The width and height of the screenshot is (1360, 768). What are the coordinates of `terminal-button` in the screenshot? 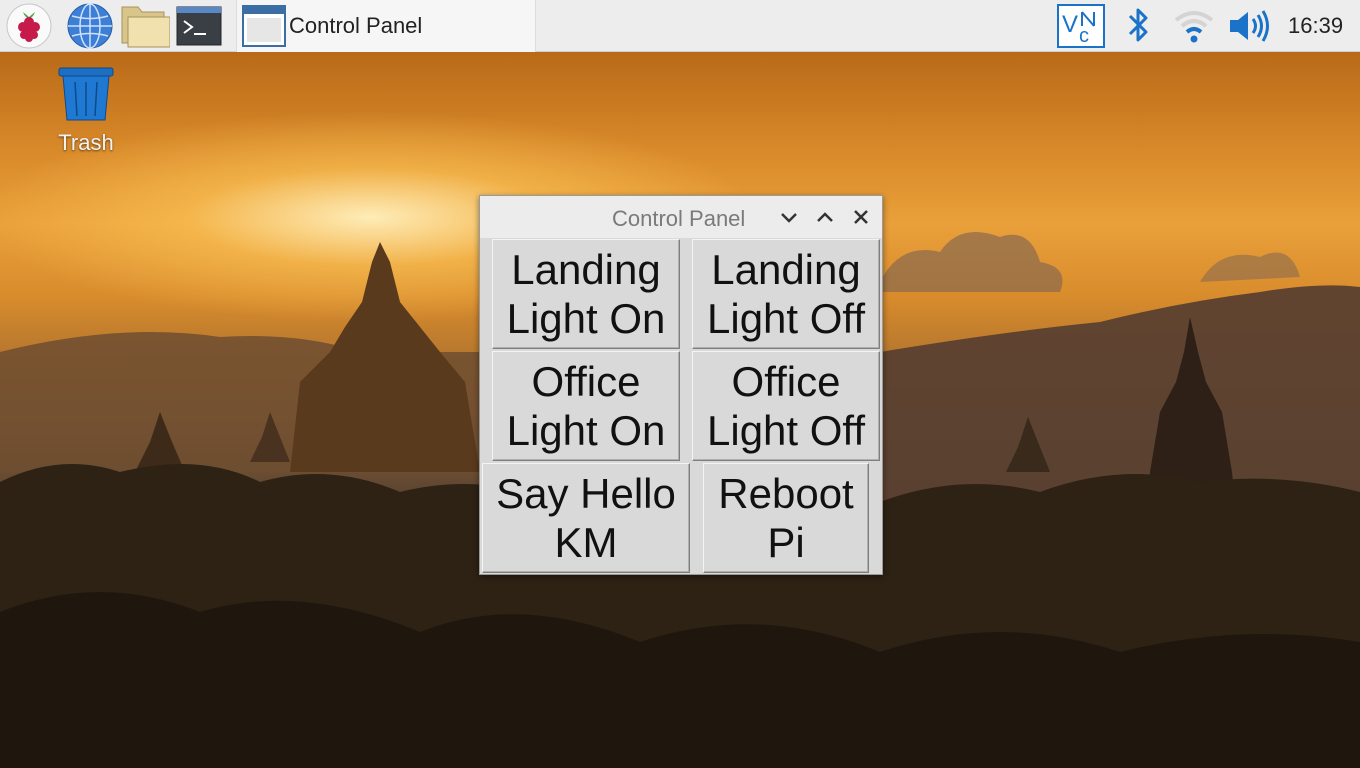 It's located at (199, 26).